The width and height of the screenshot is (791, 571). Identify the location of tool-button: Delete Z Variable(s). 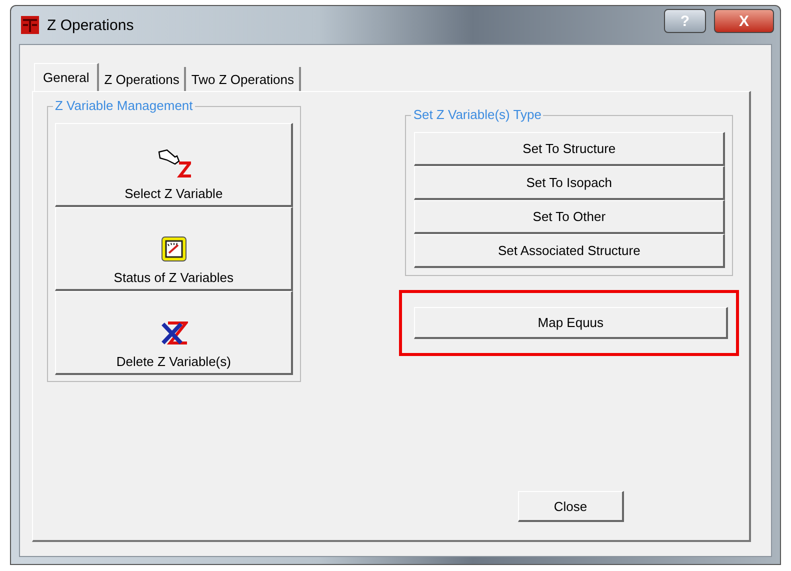
(174, 333).